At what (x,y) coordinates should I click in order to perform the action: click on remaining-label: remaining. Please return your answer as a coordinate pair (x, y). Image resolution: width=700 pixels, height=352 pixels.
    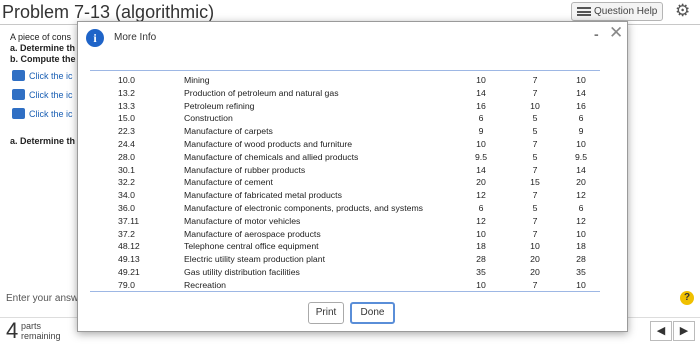
    Looking at the image, I should click on (41, 336).